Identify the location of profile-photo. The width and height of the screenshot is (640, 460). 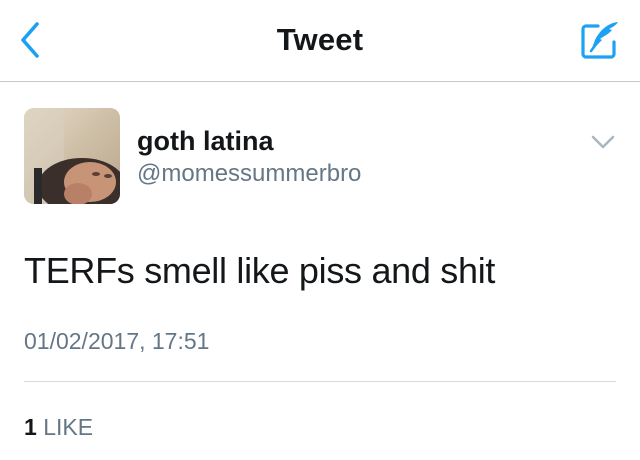
(72, 156).